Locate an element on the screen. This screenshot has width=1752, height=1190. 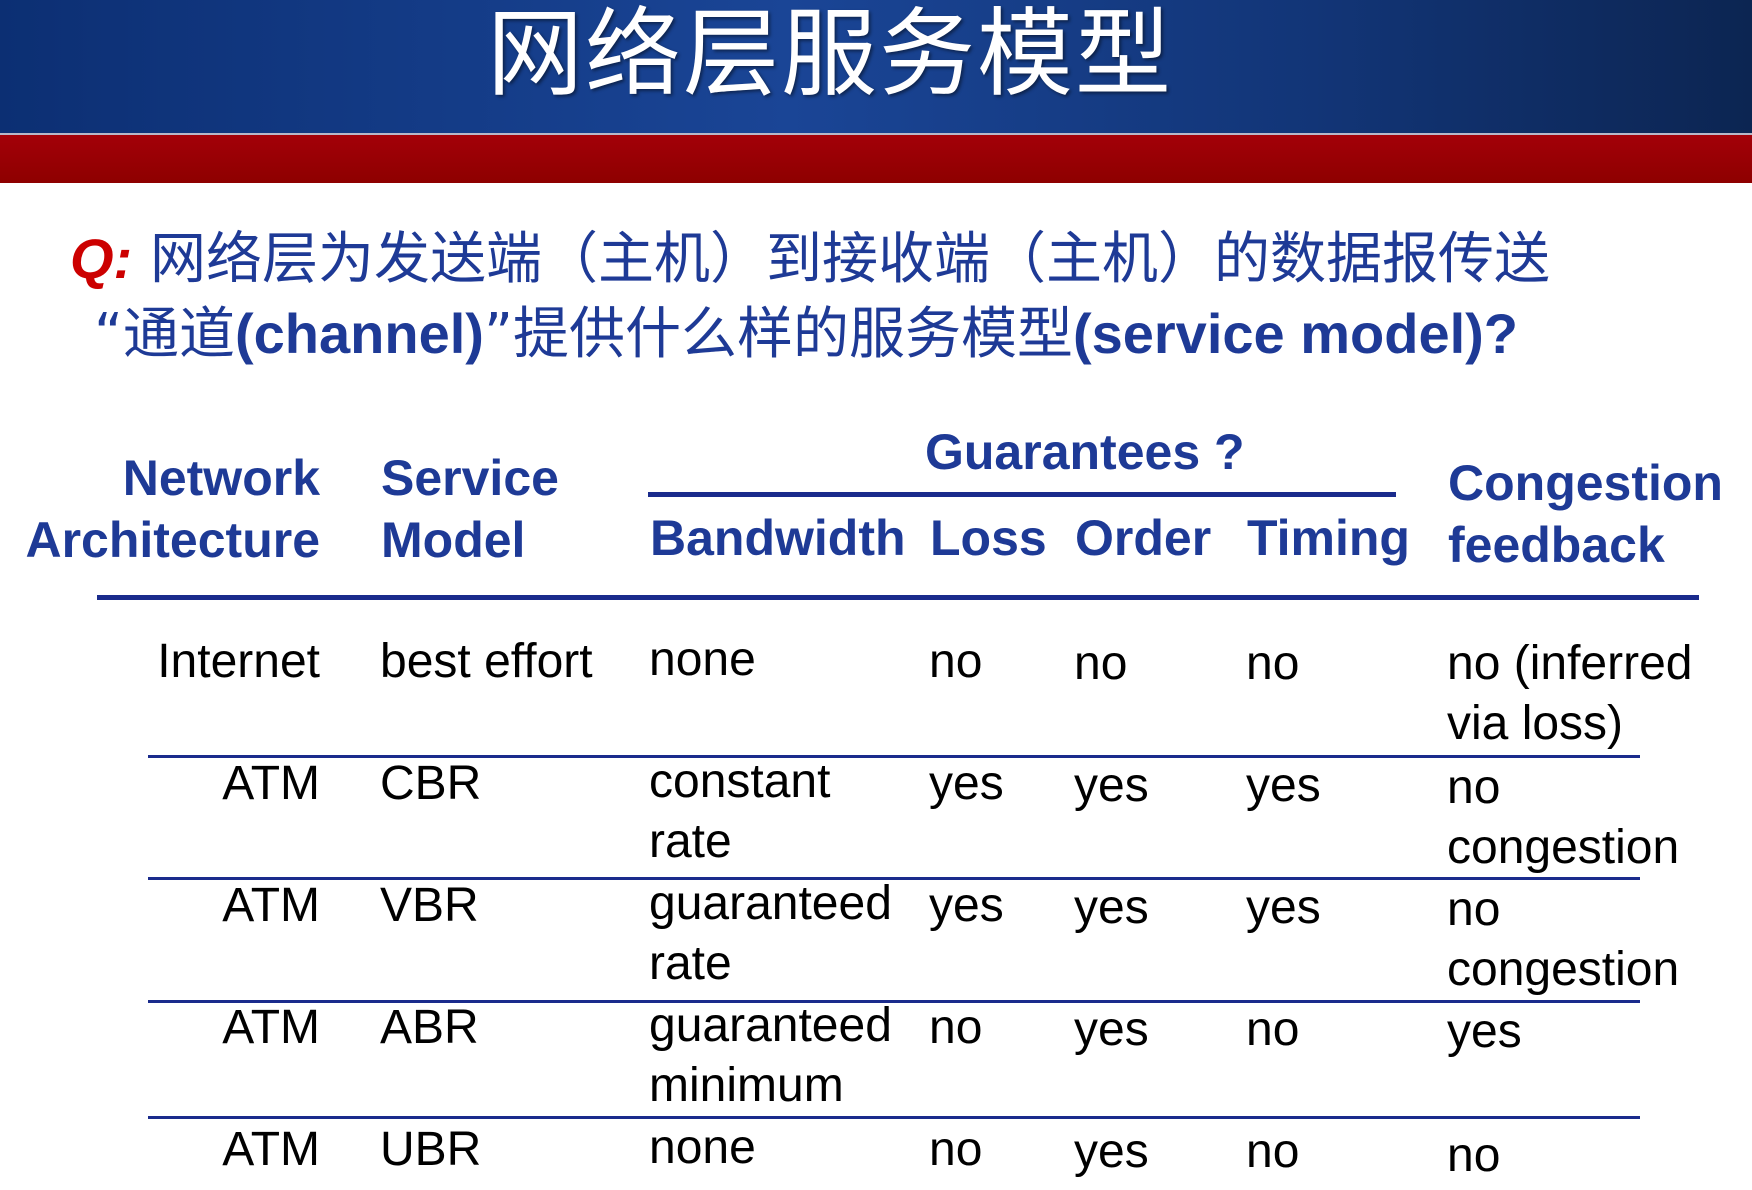
cell-bandwidth-line1: constant is located at coordinates (740, 781).